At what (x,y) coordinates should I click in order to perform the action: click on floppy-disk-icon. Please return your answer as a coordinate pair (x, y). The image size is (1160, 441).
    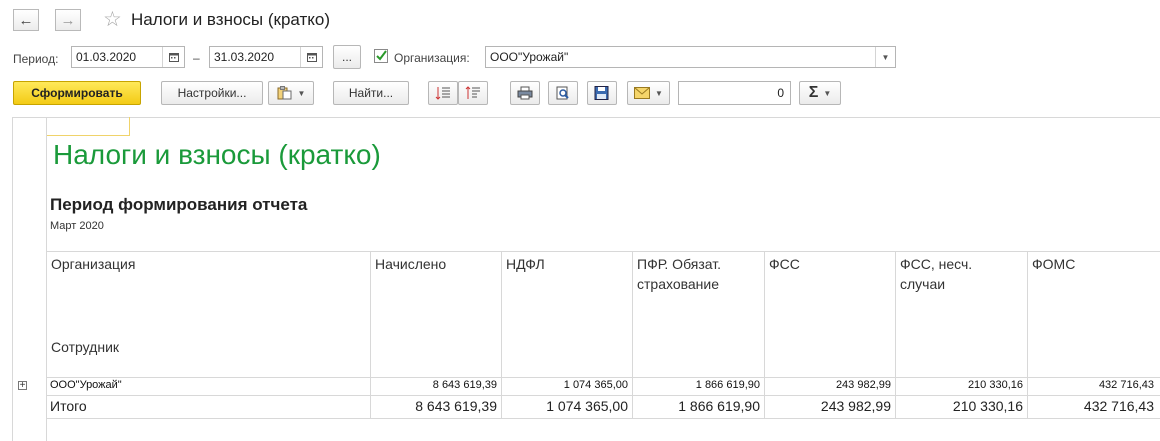
    Looking at the image, I should click on (601, 93).